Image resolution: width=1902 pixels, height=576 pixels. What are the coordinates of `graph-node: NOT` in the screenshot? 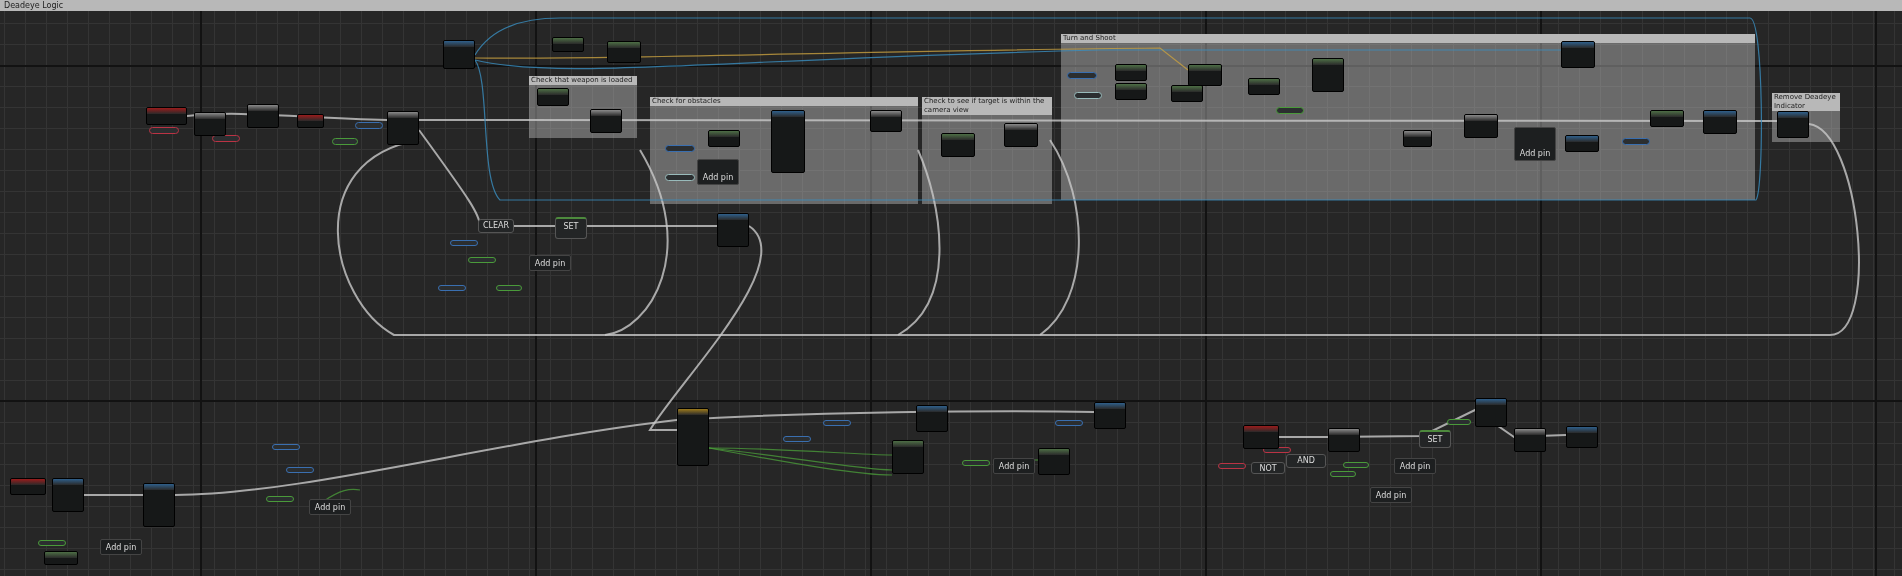 It's located at (1268, 468).